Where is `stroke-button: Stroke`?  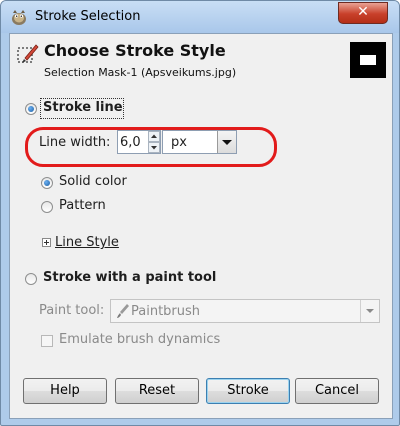 stroke-button: Stroke is located at coordinates (248, 391).